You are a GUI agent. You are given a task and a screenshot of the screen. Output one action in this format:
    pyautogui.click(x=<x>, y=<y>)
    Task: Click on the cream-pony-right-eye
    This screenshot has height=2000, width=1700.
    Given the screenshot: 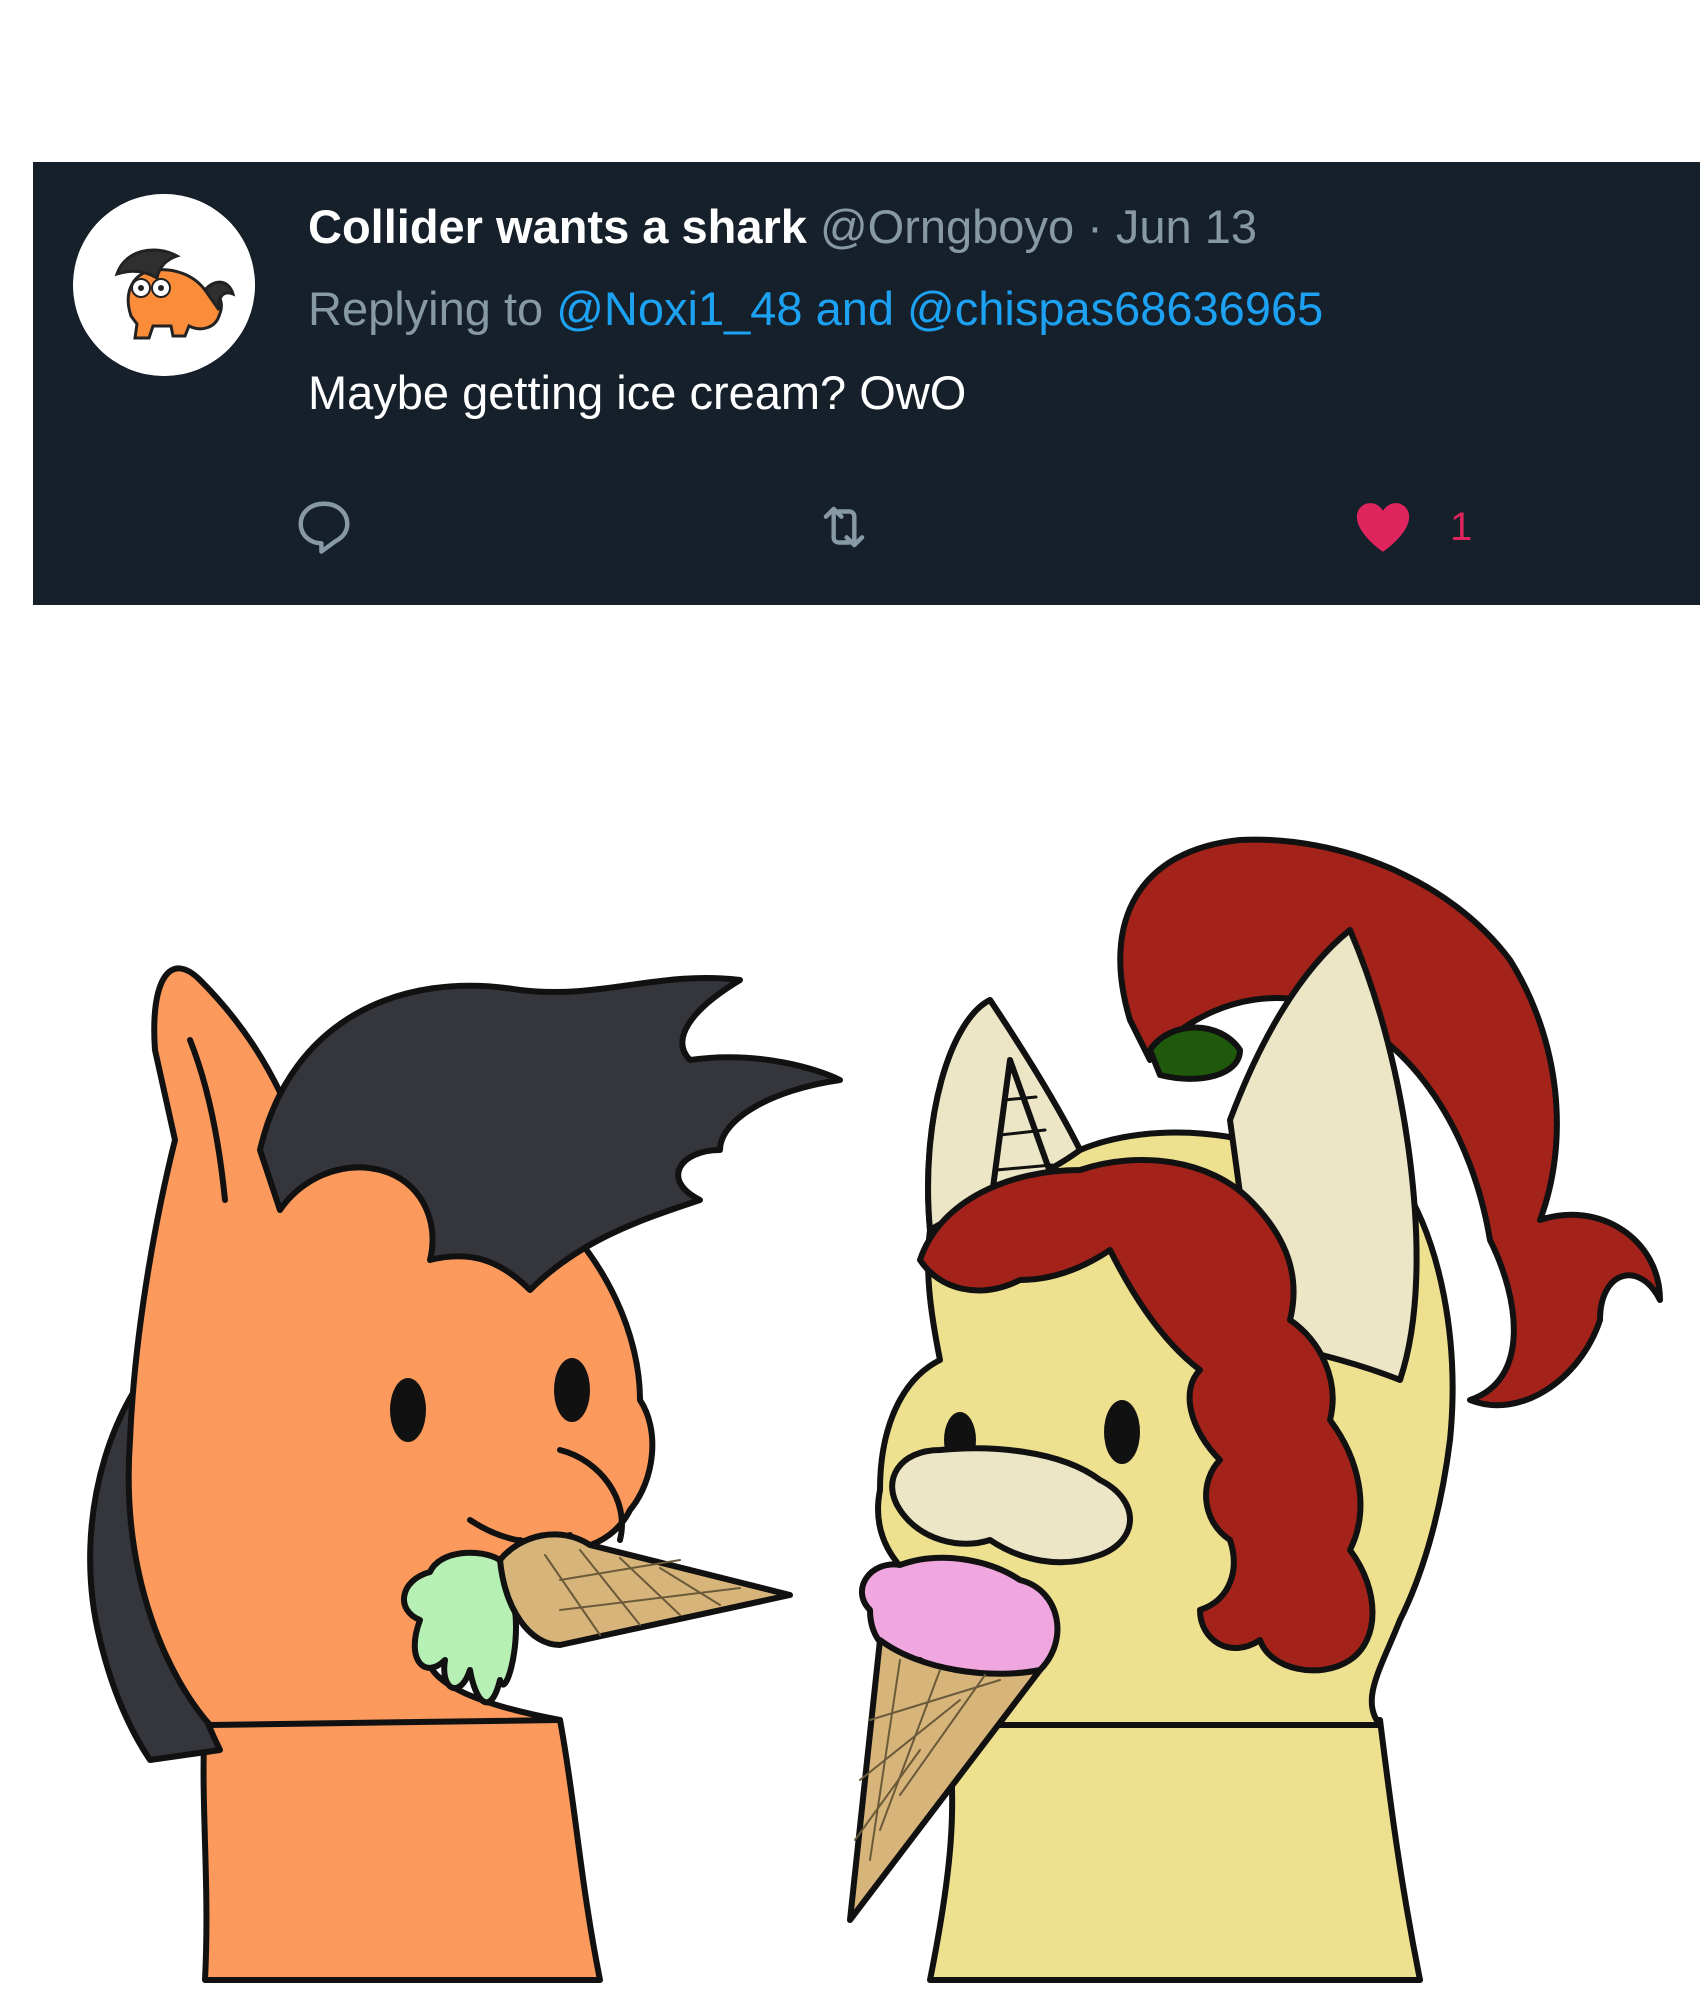 What is the action you would take?
    pyautogui.click(x=1122, y=1432)
    